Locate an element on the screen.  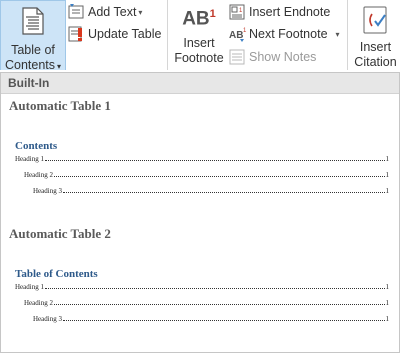
svg-text: 1 is located at coordinates (245, 31).